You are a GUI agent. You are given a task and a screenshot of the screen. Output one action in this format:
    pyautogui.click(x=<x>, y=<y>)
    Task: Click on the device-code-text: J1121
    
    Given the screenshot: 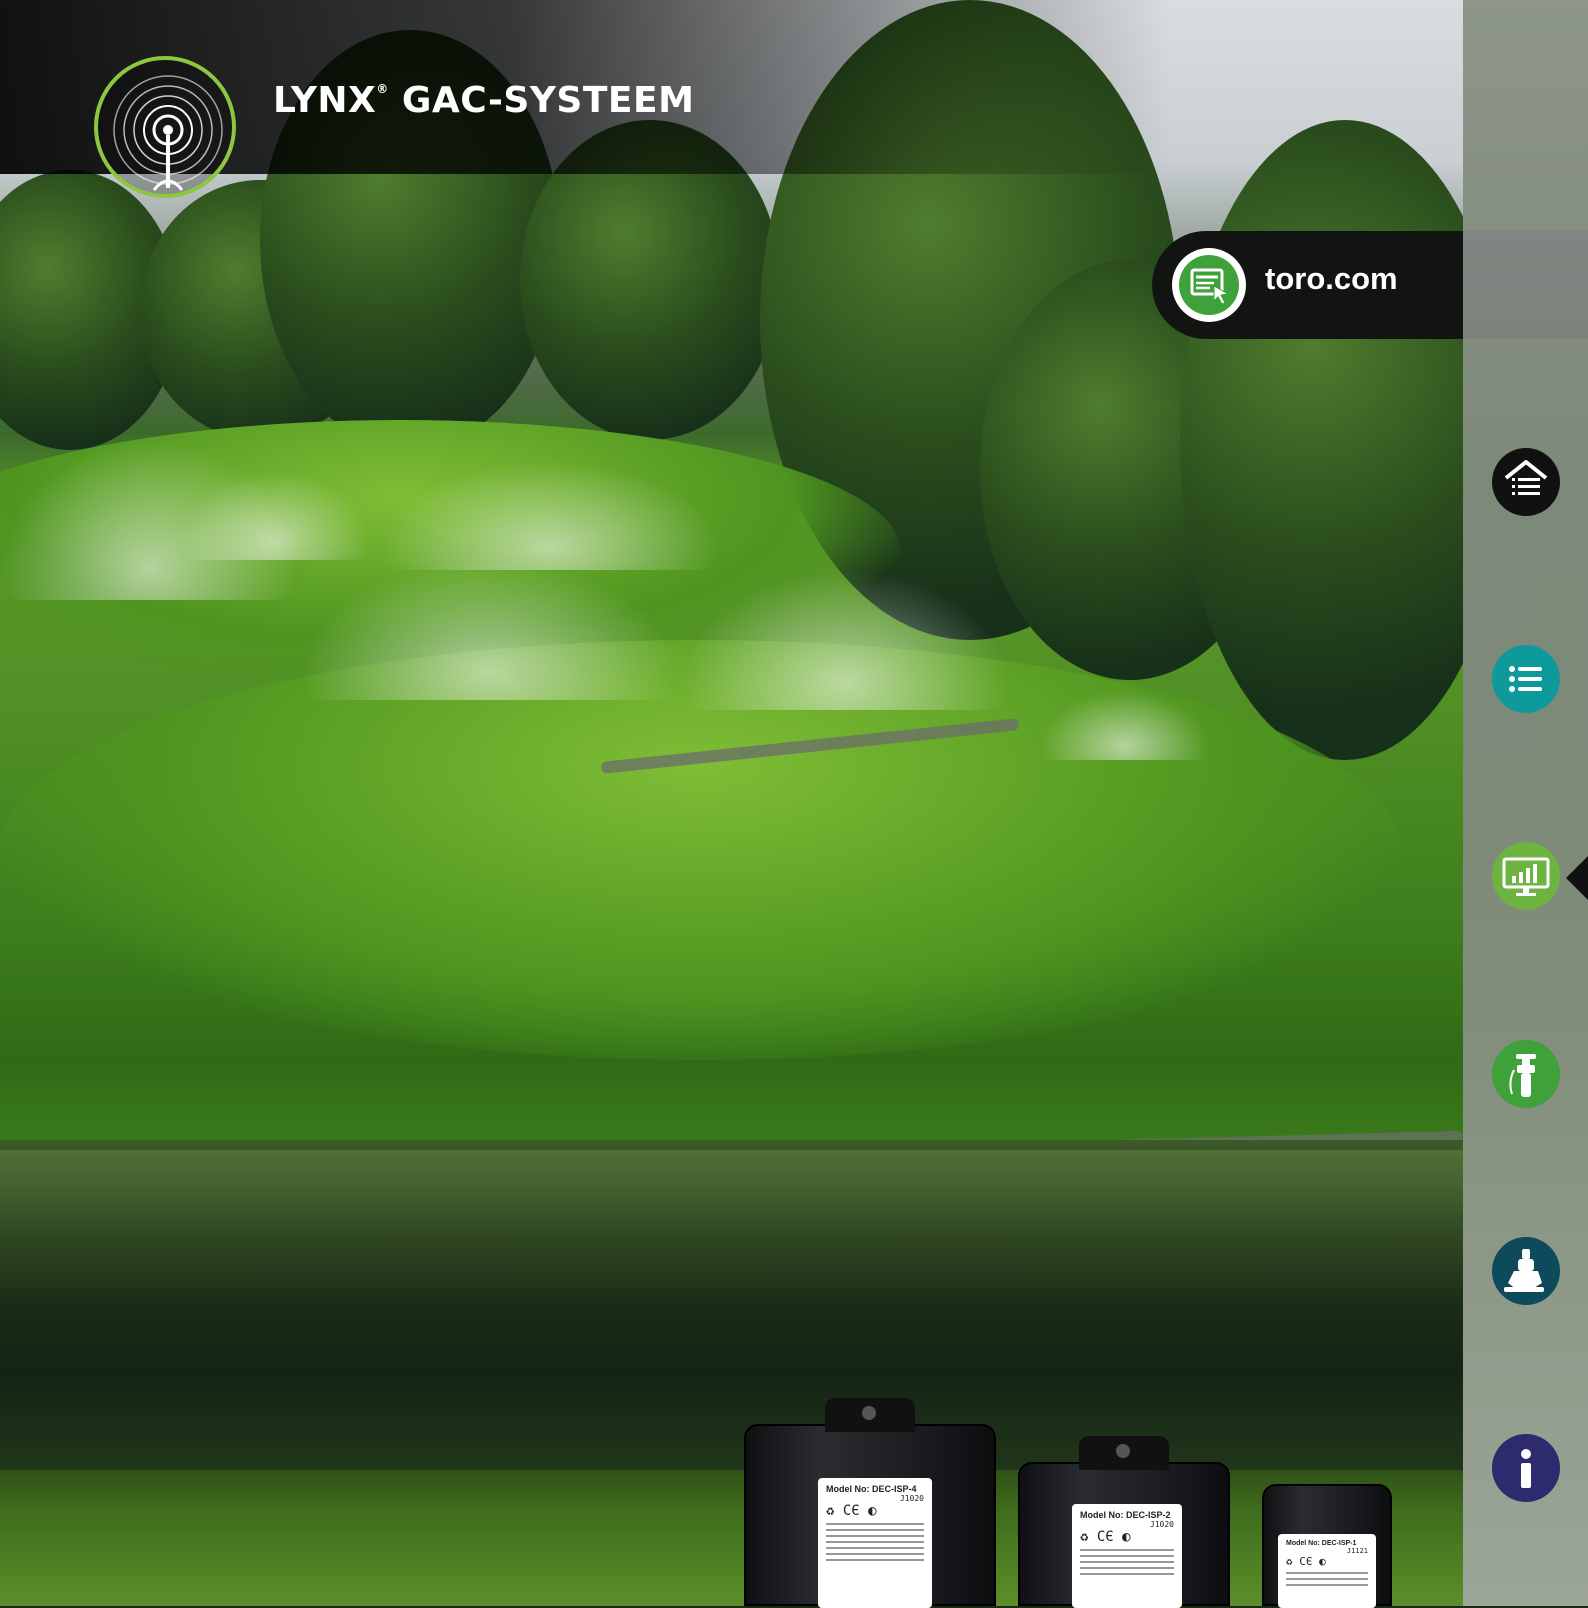 What is the action you would take?
    pyautogui.click(x=1357, y=1551)
    